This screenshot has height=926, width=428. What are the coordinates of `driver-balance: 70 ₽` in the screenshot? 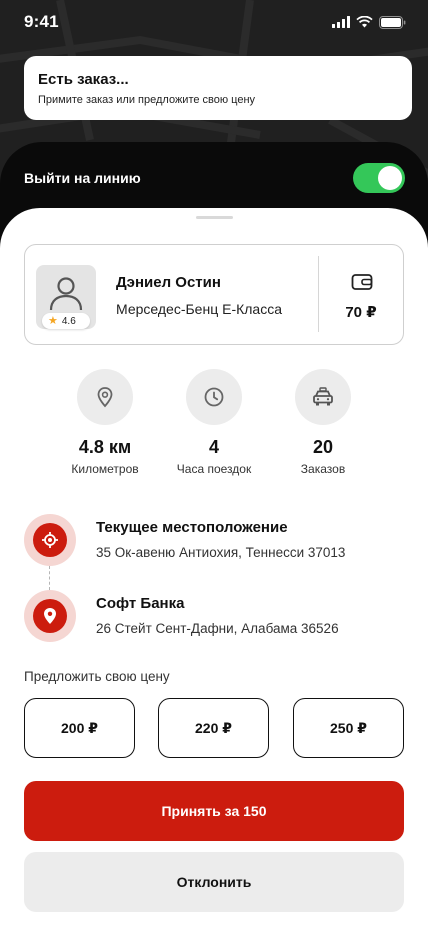 It's located at (361, 312).